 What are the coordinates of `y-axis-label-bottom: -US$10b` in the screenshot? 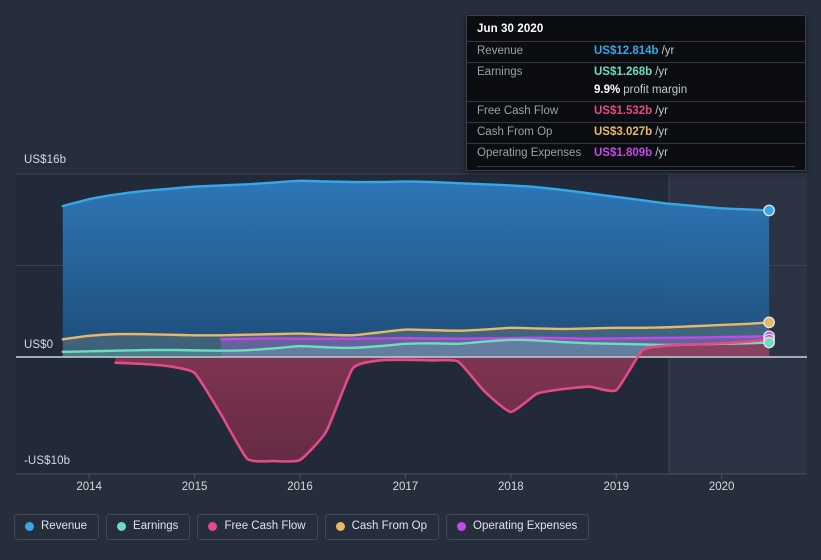 It's located at (47, 461).